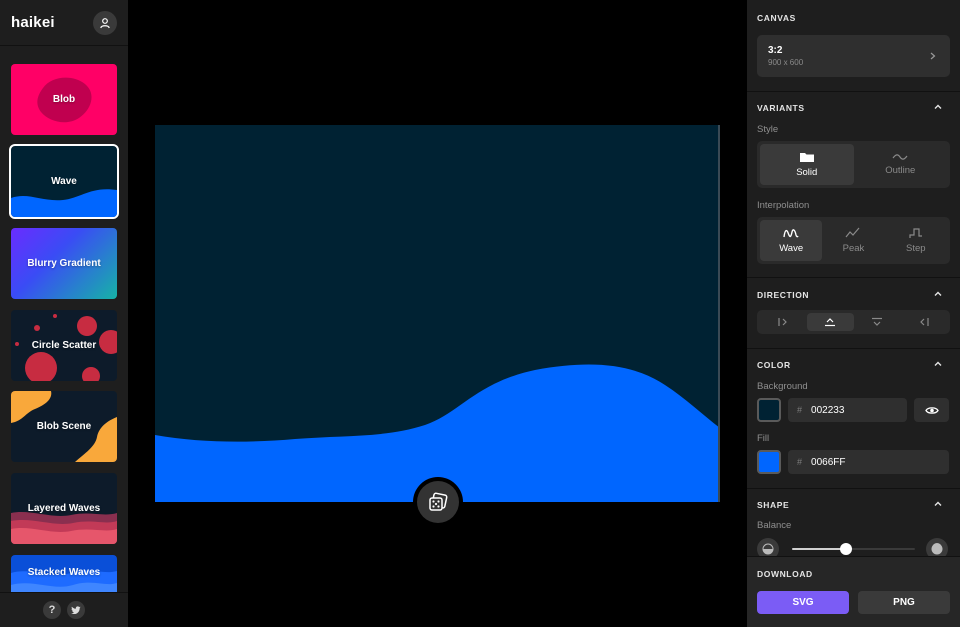 The image size is (960, 627). Describe the element at coordinates (782, 386) in the screenshot. I see `background-color-label: Background` at that location.